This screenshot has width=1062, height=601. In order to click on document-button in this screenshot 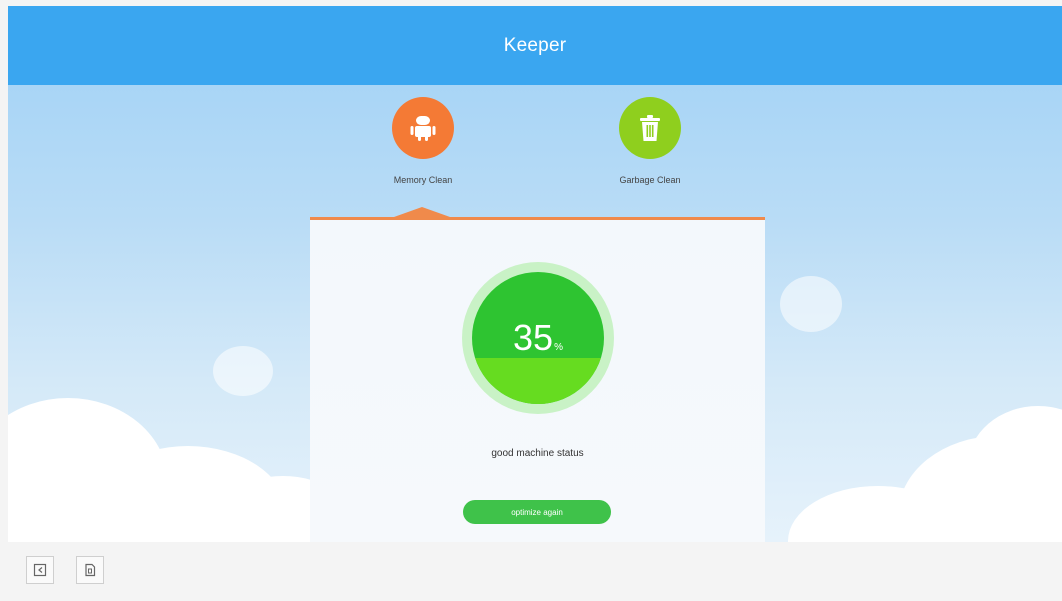, I will do `click(90, 570)`.